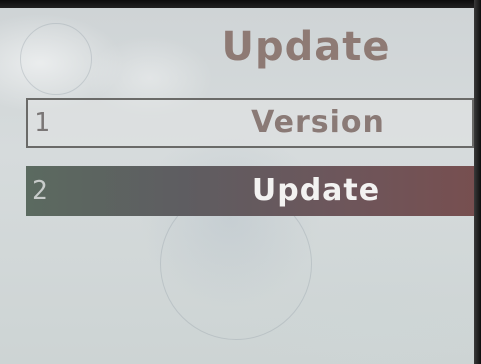 The image size is (481, 364). Describe the element at coordinates (56, 59) in the screenshot. I see `screen-reflection` at that location.